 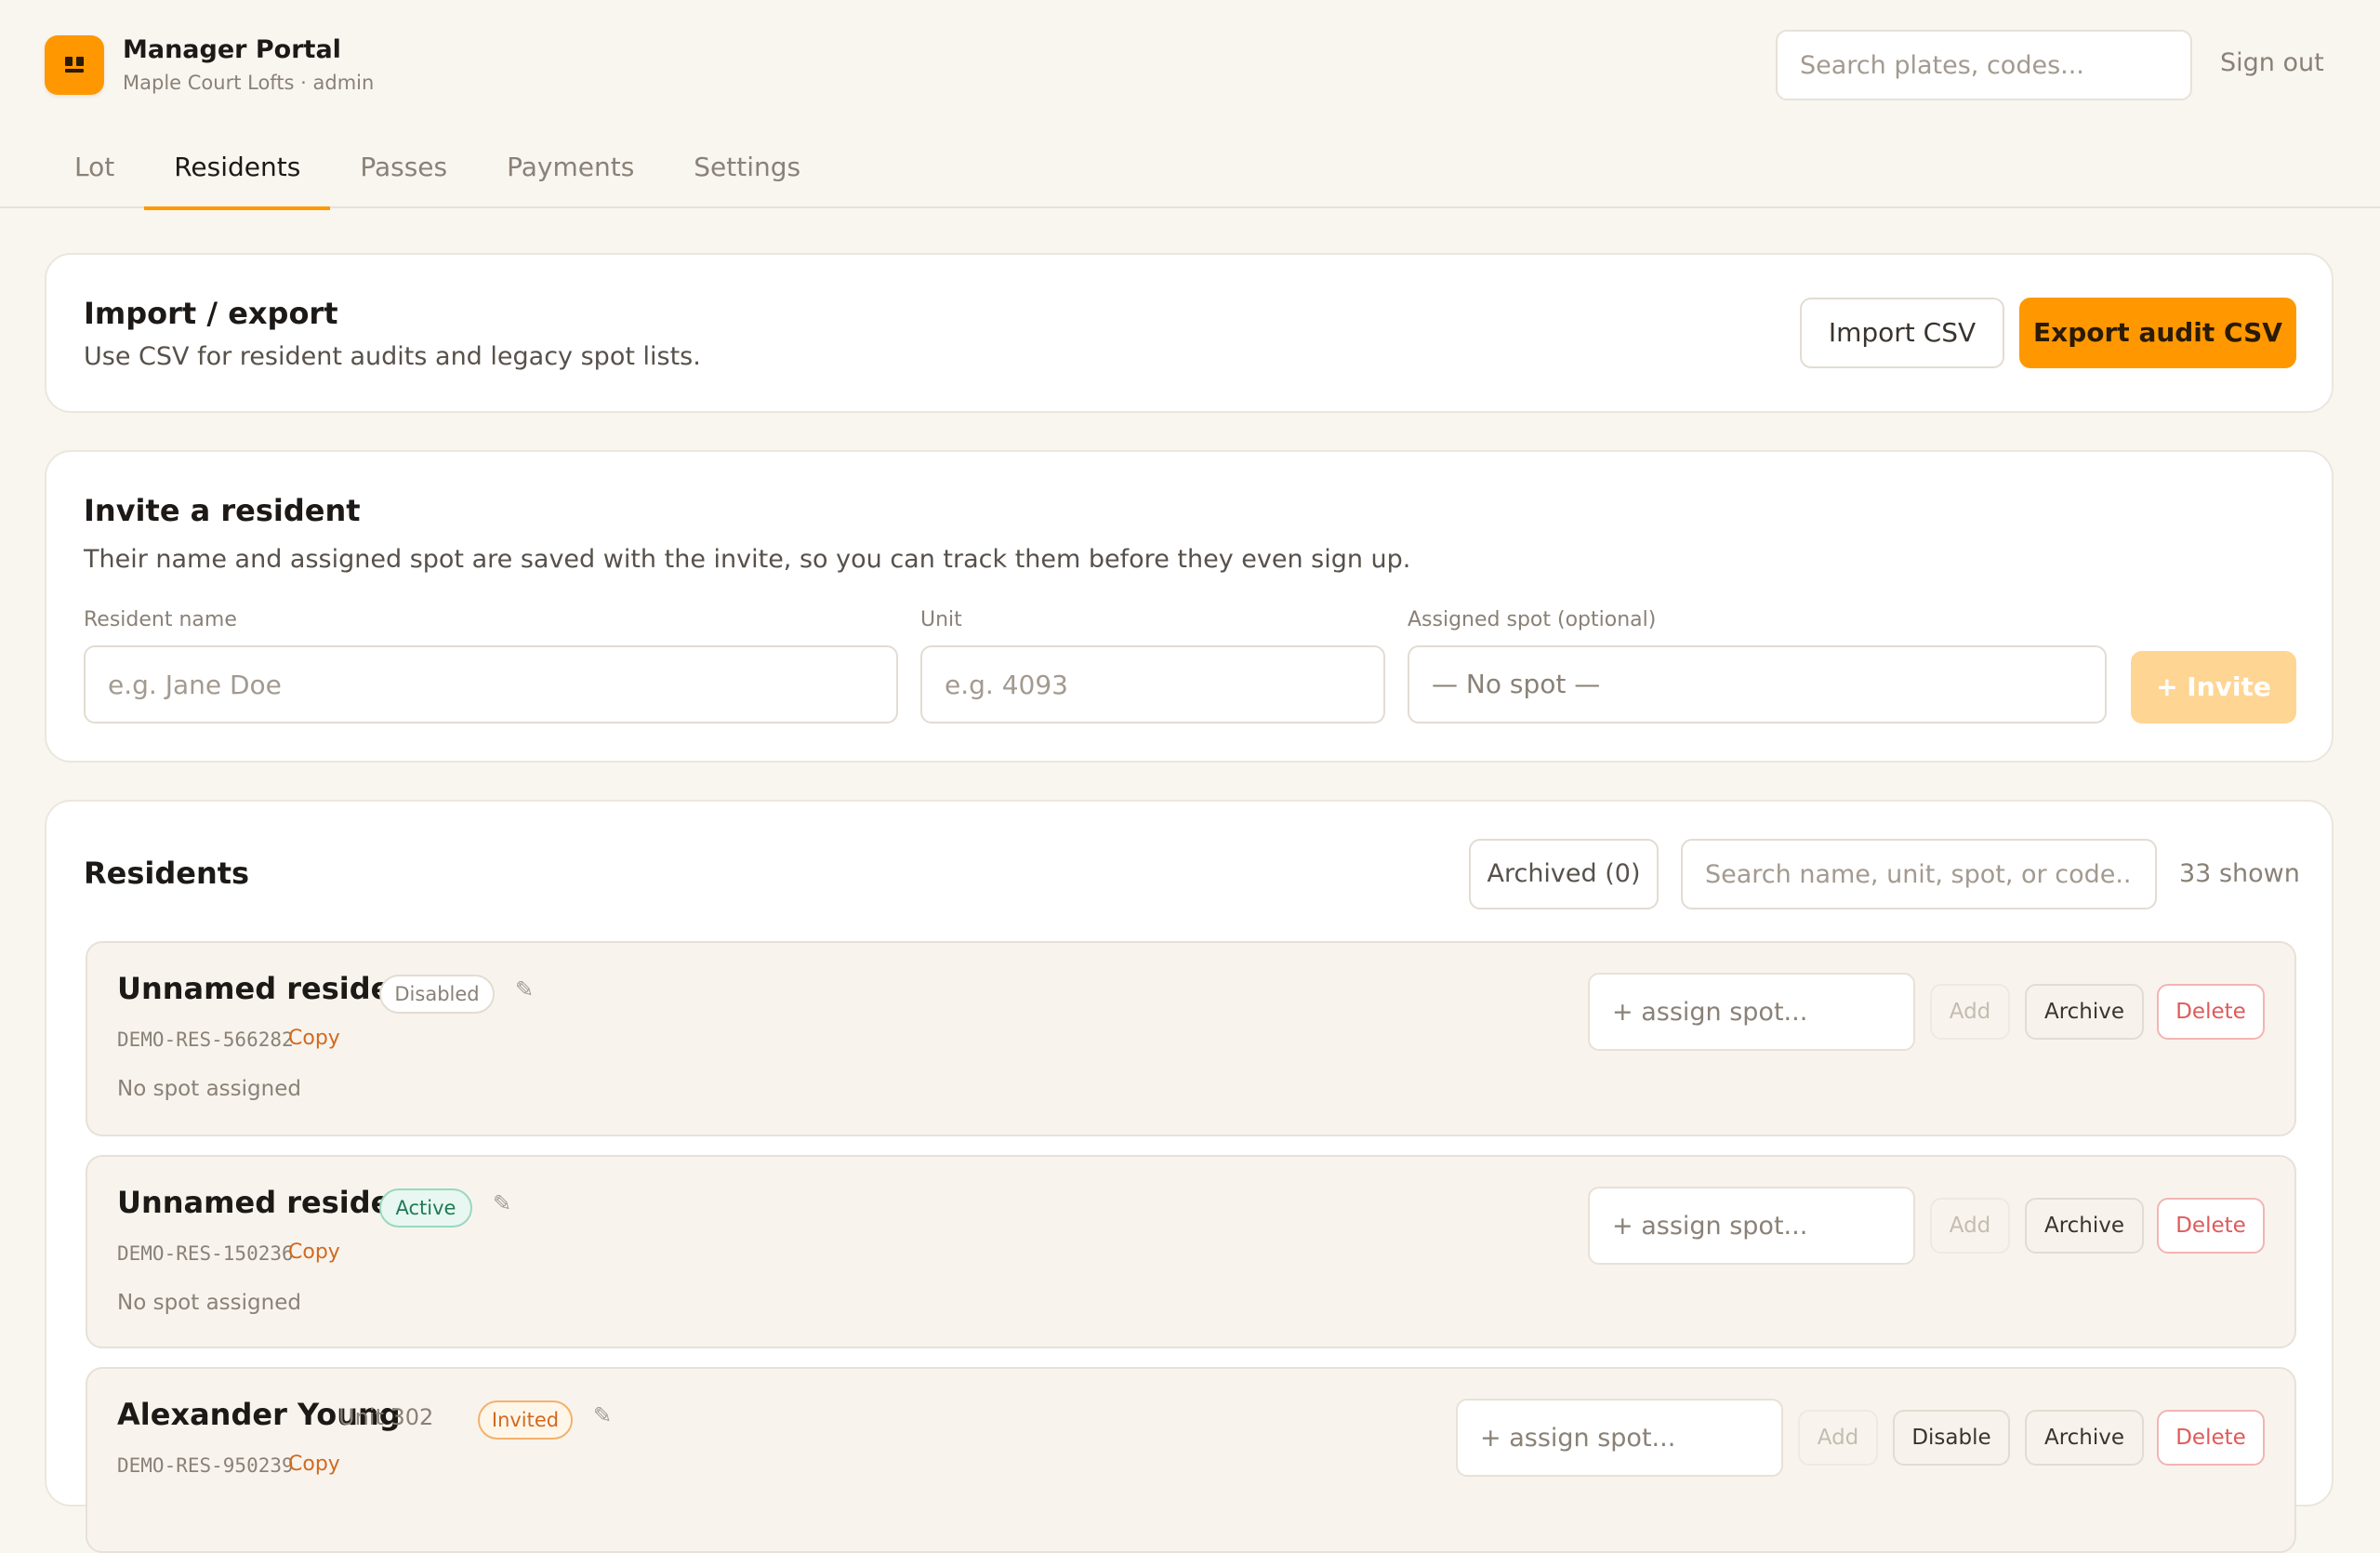 I want to click on import-export-title: Import / export, so click(x=211, y=313).